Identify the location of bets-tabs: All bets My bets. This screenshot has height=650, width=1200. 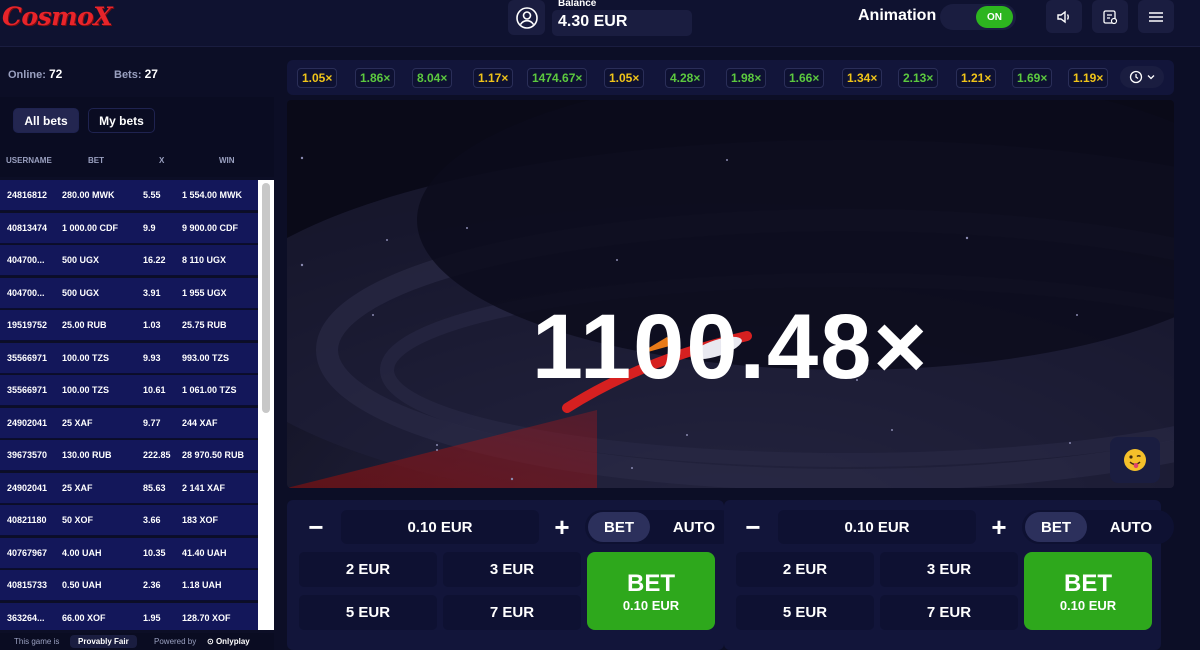
(137, 121).